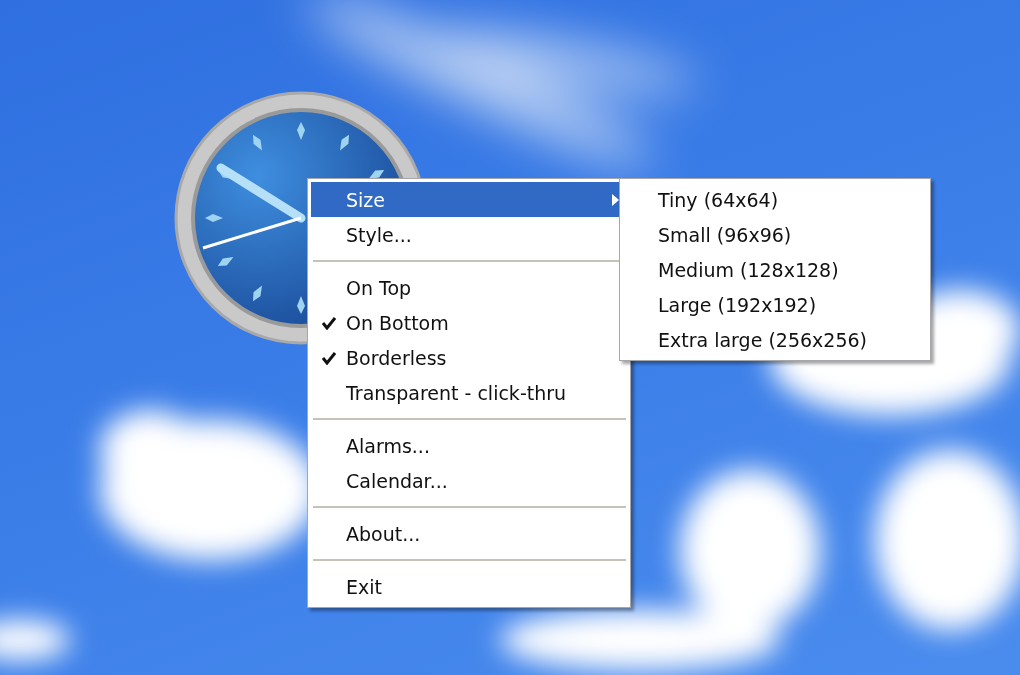  I want to click on menu-item: Transparent - click-thru, so click(469, 392).